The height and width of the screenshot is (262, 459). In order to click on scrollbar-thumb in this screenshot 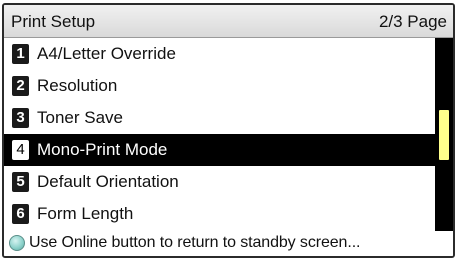, I will do `click(444, 135)`.